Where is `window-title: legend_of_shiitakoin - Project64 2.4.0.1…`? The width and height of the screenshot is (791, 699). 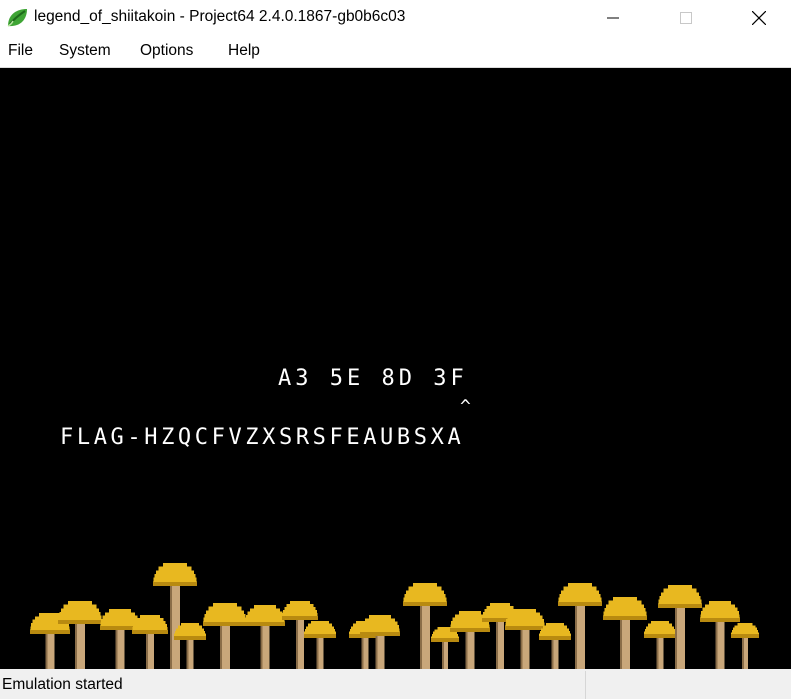 window-title: legend_of_shiitakoin - Project64 2.4.0.1… is located at coordinates (220, 16).